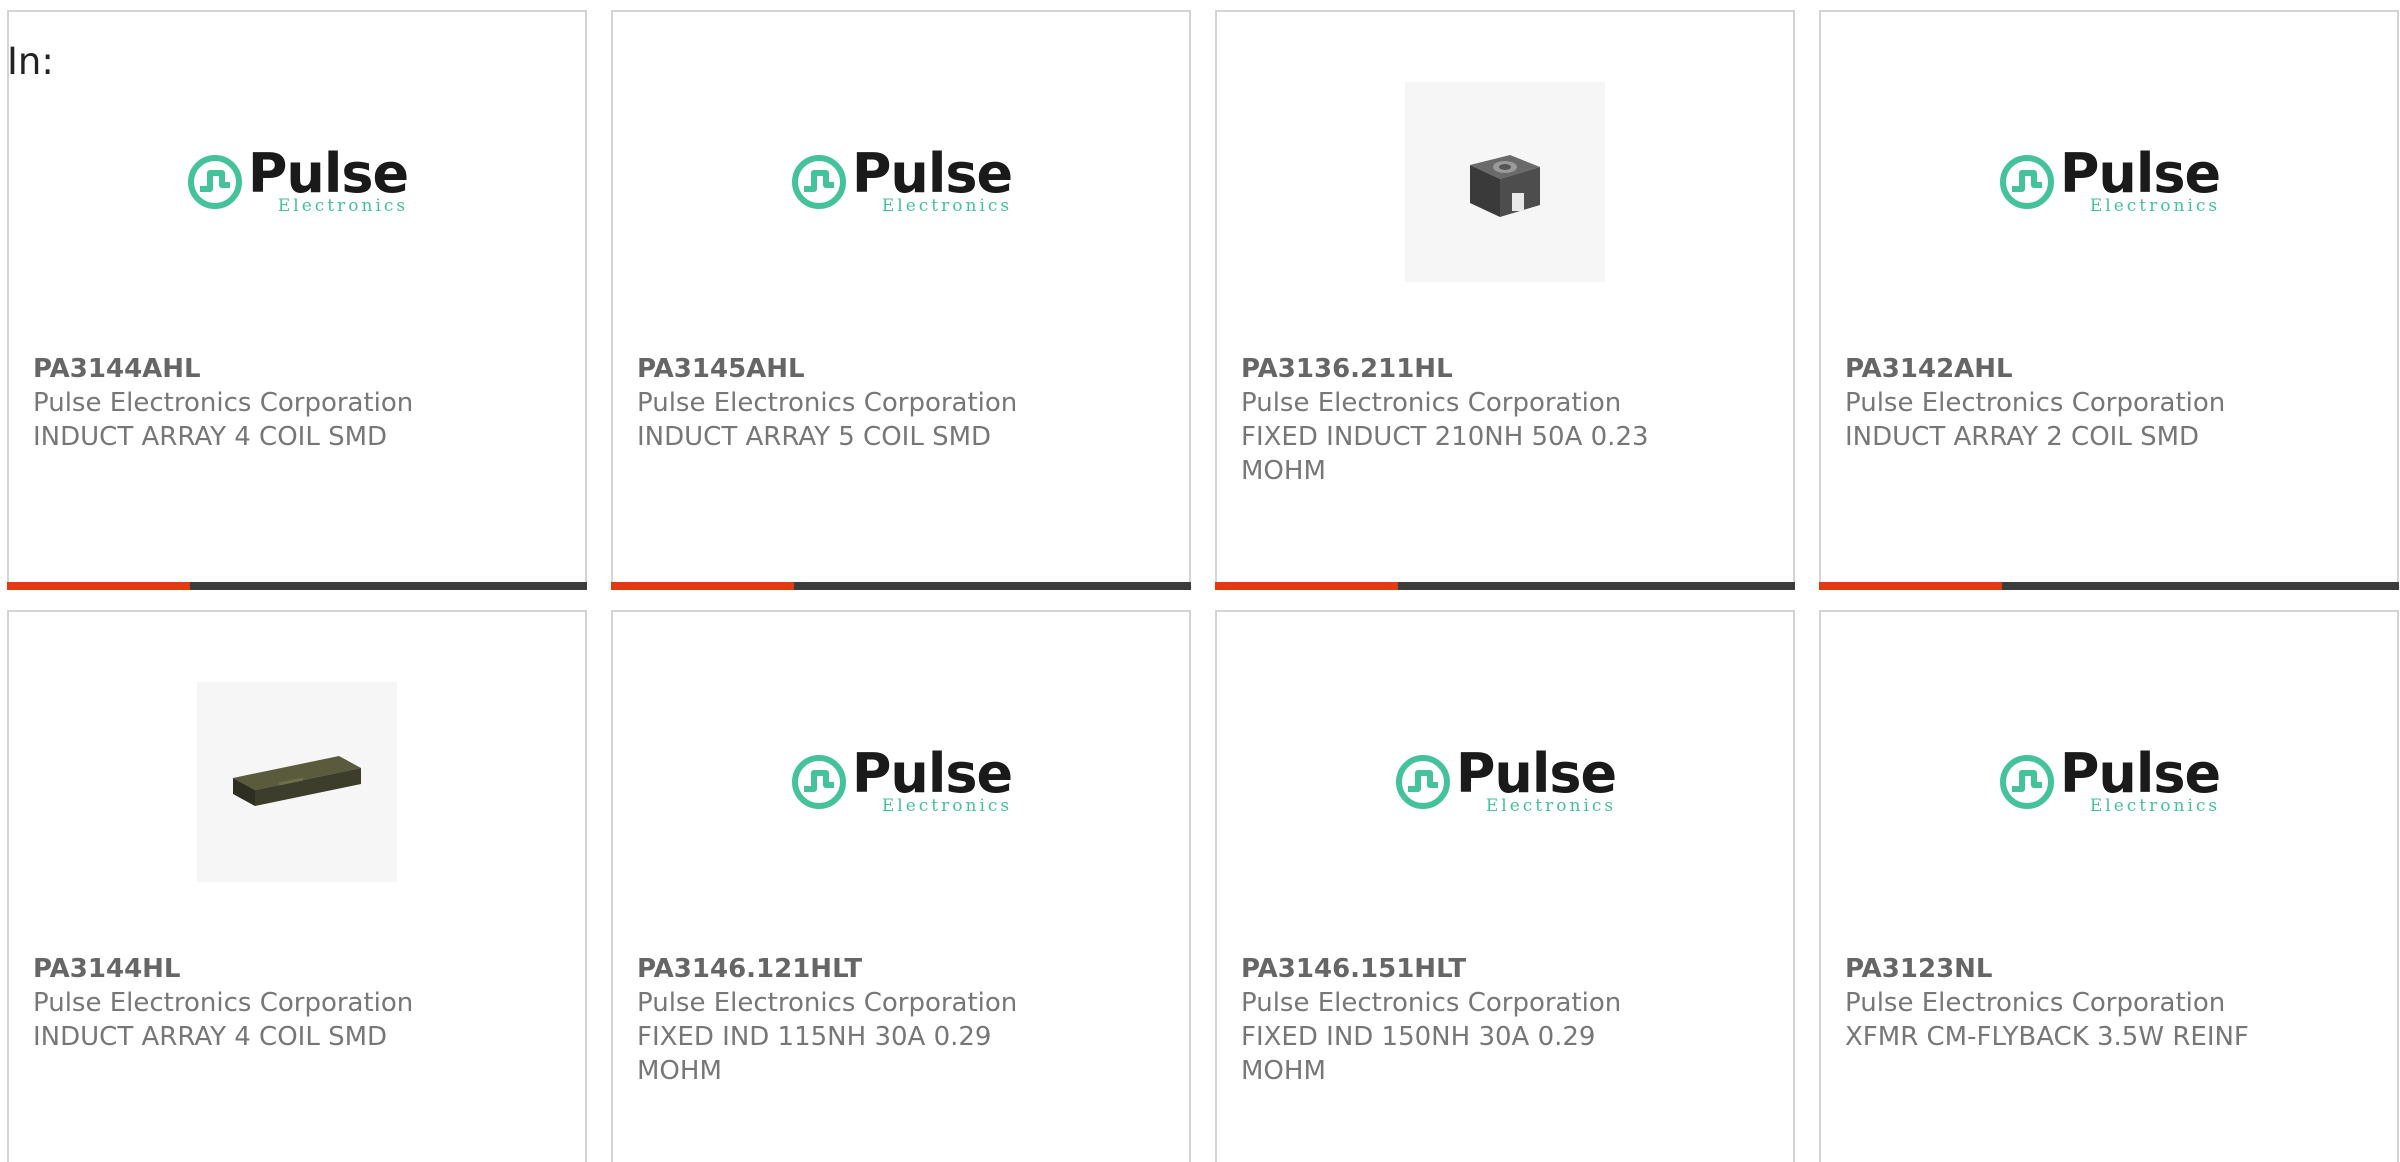 The height and width of the screenshot is (1162, 2400). I want to click on part-number: PA3136.211HL, so click(1451, 369).